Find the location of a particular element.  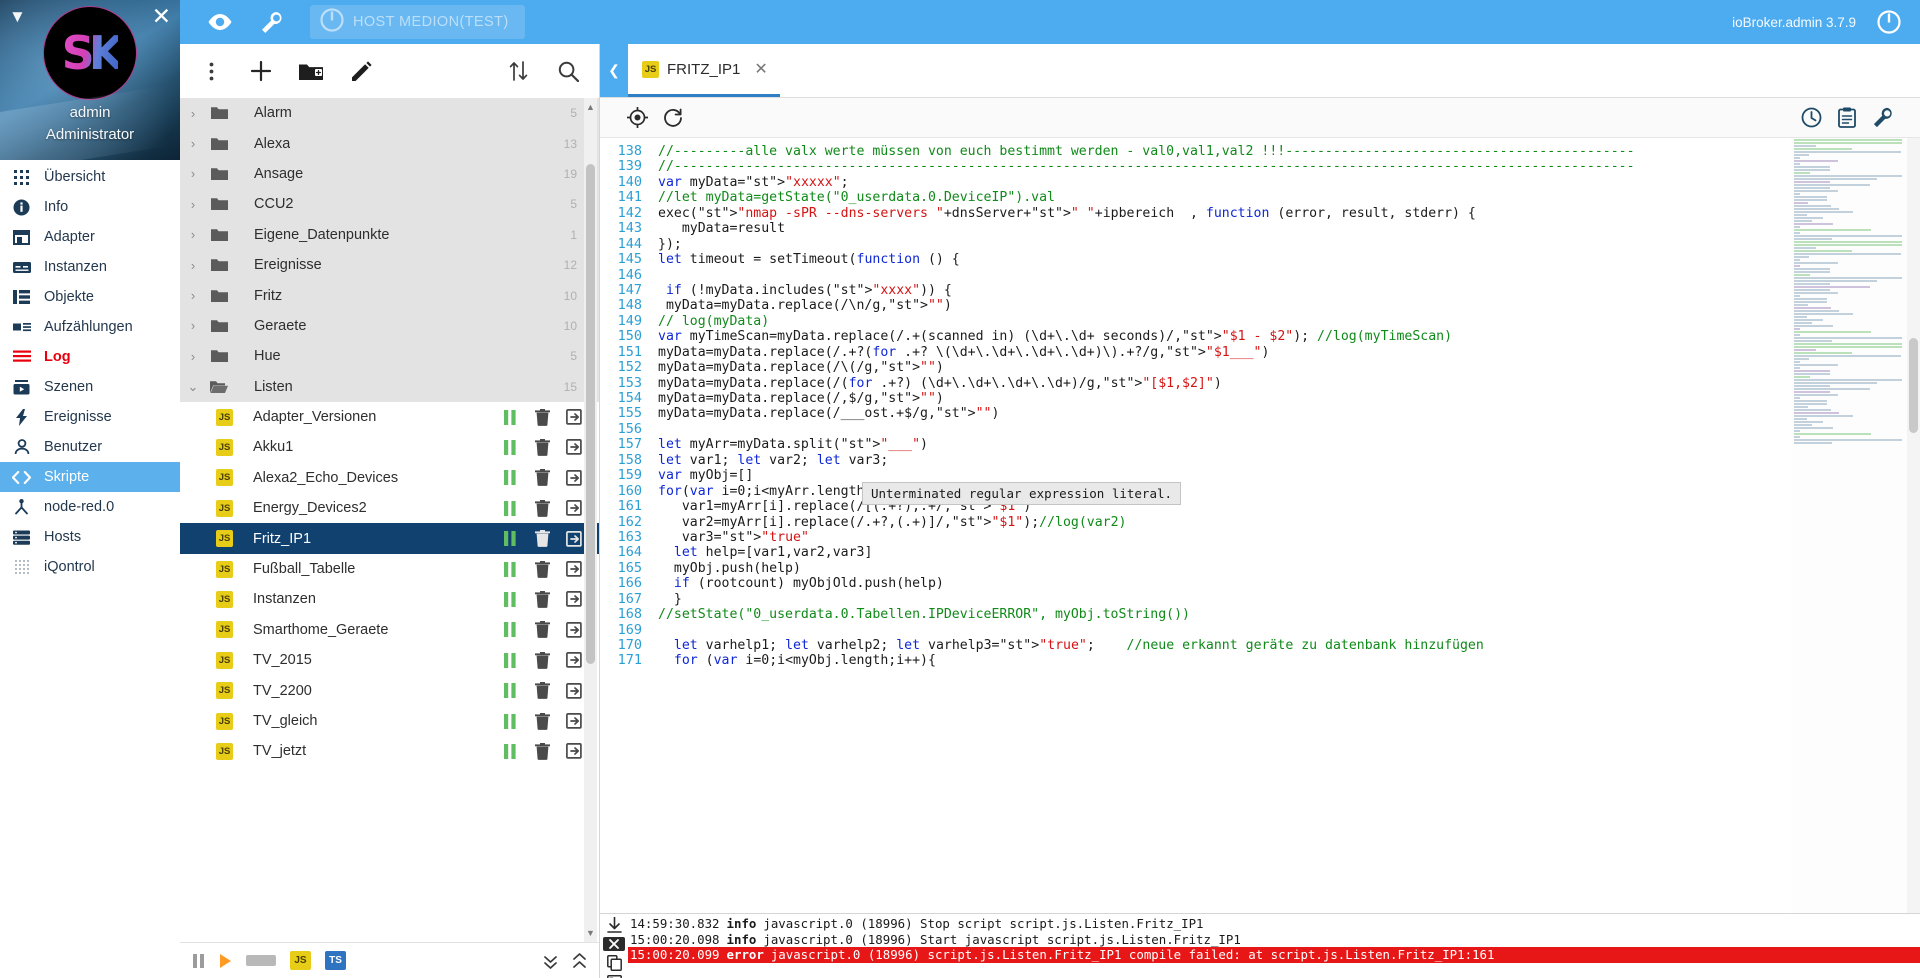

scroll-up-arrow-icon: ▲ is located at coordinates (590, 107).